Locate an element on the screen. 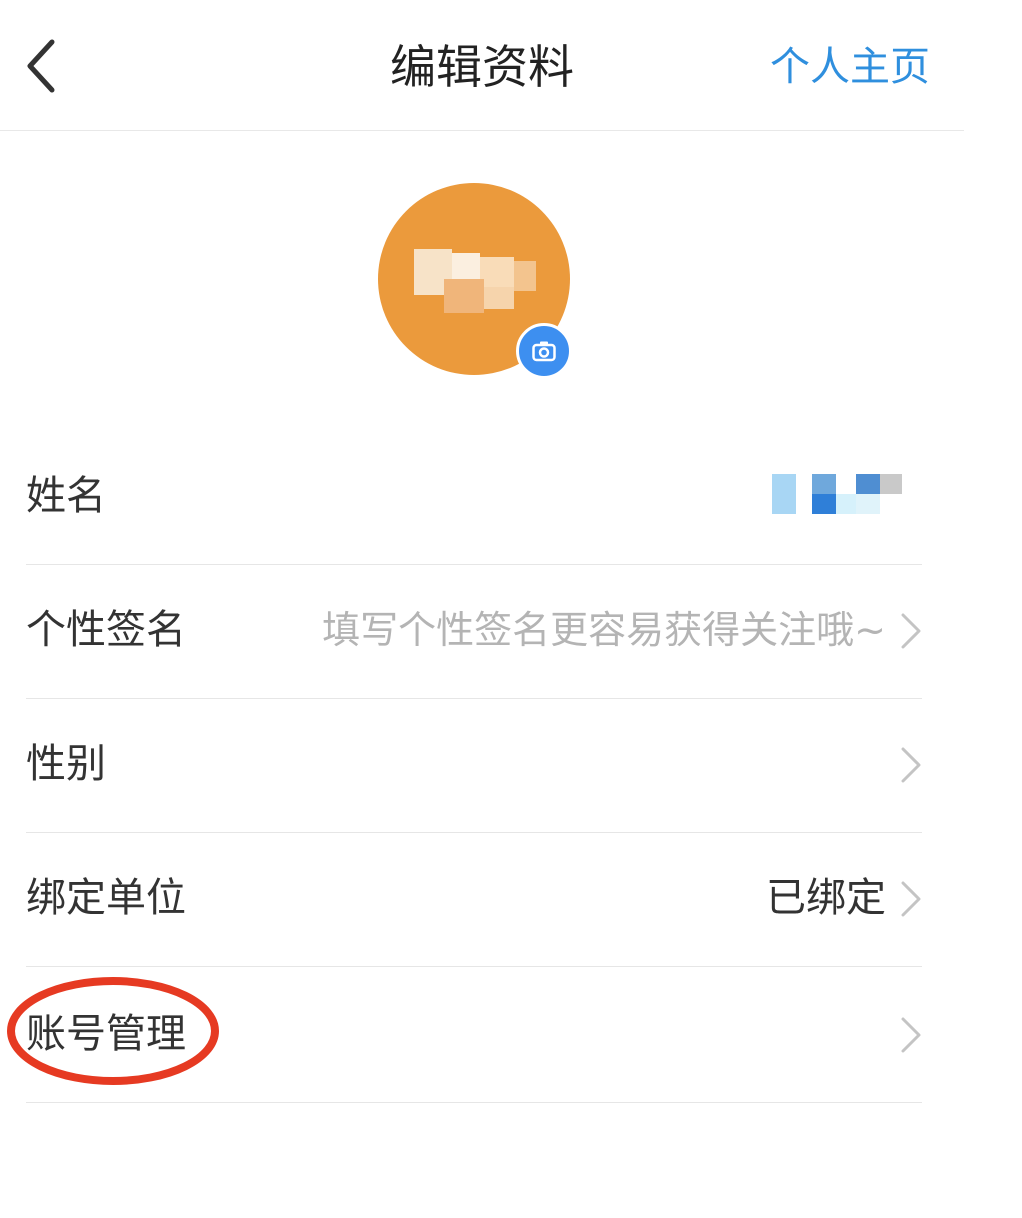  bound-status-value: 已绑定 is located at coordinates (826, 898).